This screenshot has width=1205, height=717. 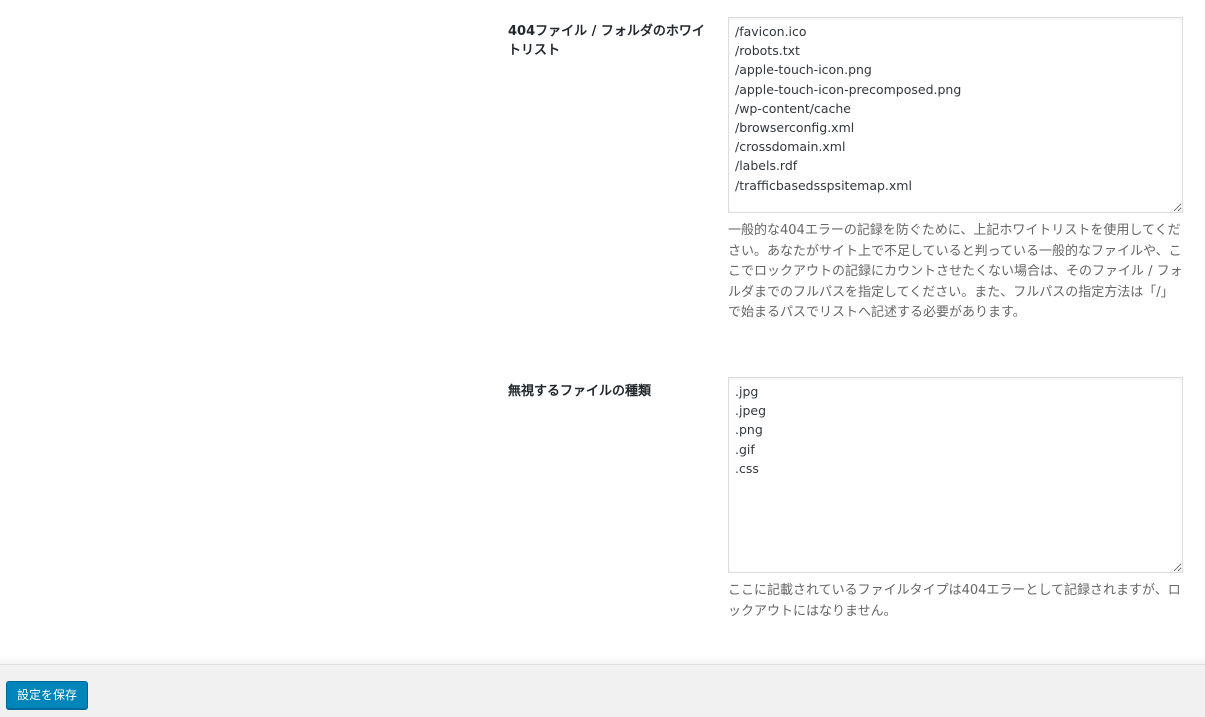 I want to click on footer-shadow, so click(x=602, y=659).